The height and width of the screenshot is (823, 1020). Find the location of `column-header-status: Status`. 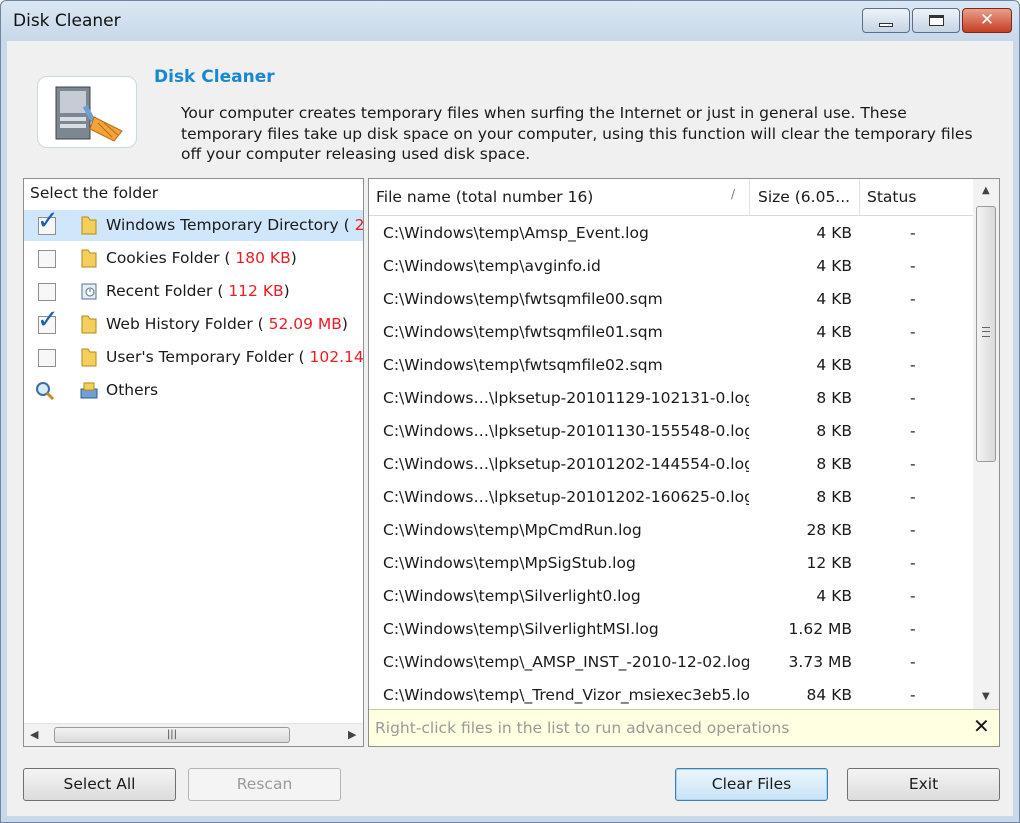

column-header-status: Status is located at coordinates (916, 197).